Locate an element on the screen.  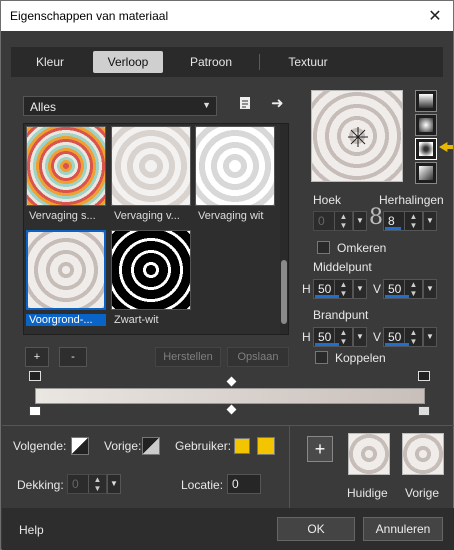
restore-button: Herstellen is located at coordinates (188, 357).